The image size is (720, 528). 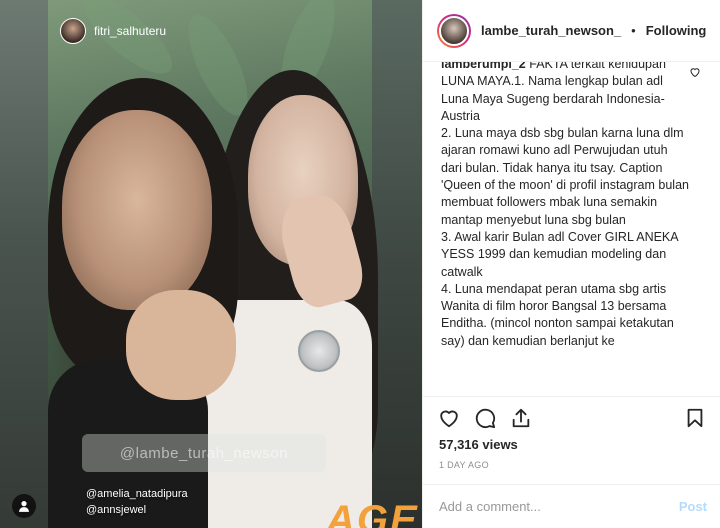 What do you see at coordinates (478, 444) in the screenshot?
I see `view-count: 57,316 views` at bounding box center [478, 444].